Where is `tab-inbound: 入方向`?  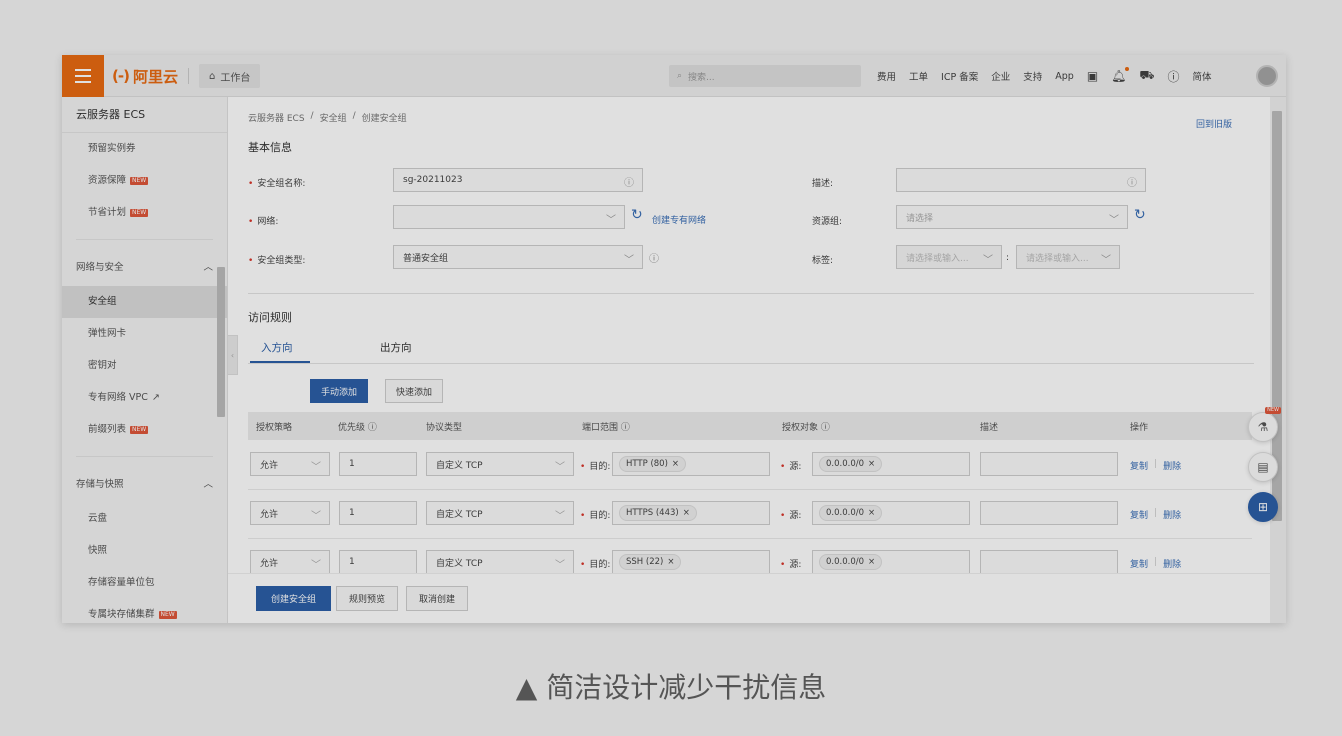
tab-inbound: 入方向 is located at coordinates (280, 351).